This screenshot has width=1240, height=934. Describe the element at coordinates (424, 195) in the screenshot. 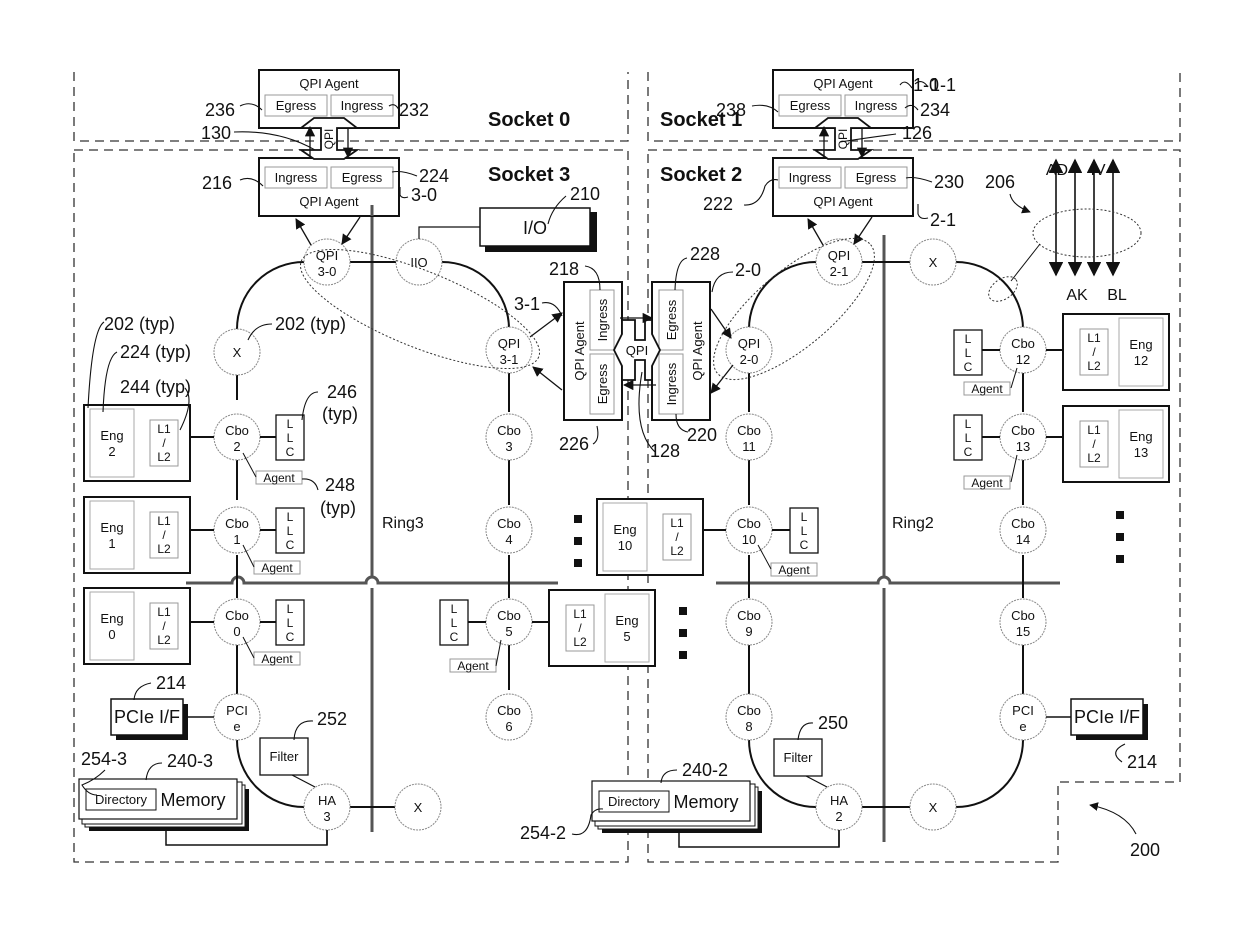

I see `ref-3-0: 3-0` at that location.